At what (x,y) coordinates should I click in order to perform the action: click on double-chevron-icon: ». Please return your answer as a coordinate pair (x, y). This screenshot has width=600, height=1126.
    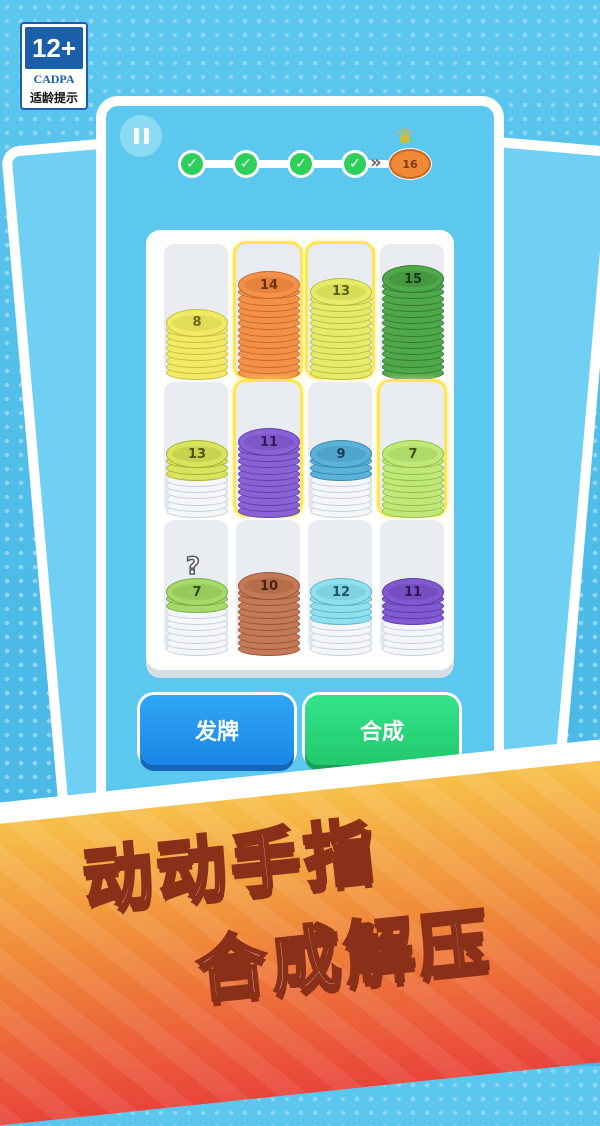
    Looking at the image, I should click on (376, 162).